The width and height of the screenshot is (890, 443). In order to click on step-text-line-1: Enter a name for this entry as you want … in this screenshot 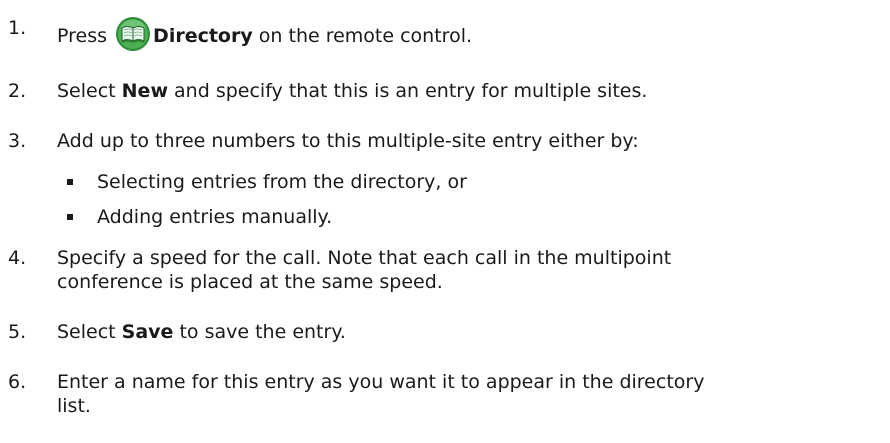, I will do `click(381, 382)`.